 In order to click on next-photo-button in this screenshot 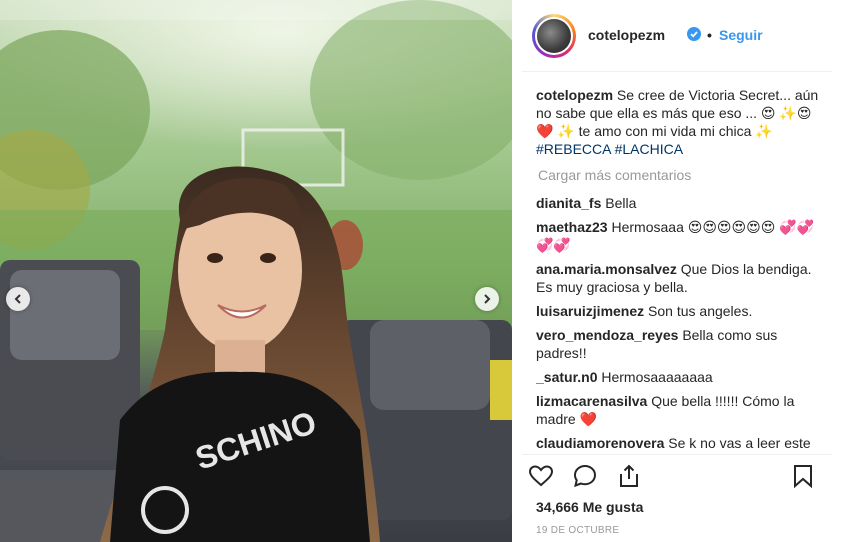, I will do `click(487, 299)`.